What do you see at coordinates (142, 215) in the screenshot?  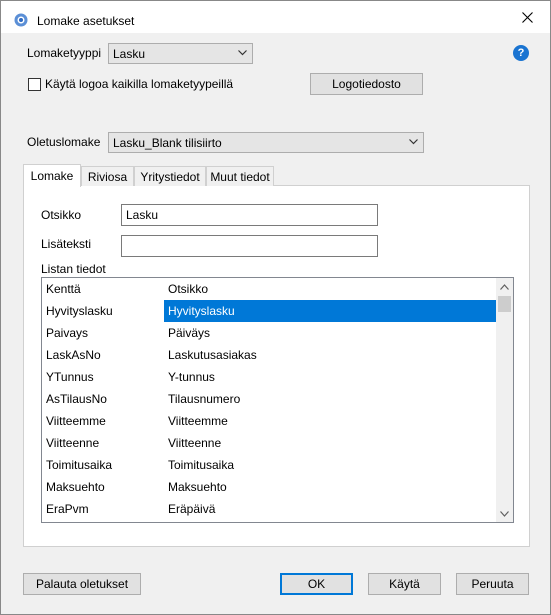 I see `title-field-value: Lasku` at bounding box center [142, 215].